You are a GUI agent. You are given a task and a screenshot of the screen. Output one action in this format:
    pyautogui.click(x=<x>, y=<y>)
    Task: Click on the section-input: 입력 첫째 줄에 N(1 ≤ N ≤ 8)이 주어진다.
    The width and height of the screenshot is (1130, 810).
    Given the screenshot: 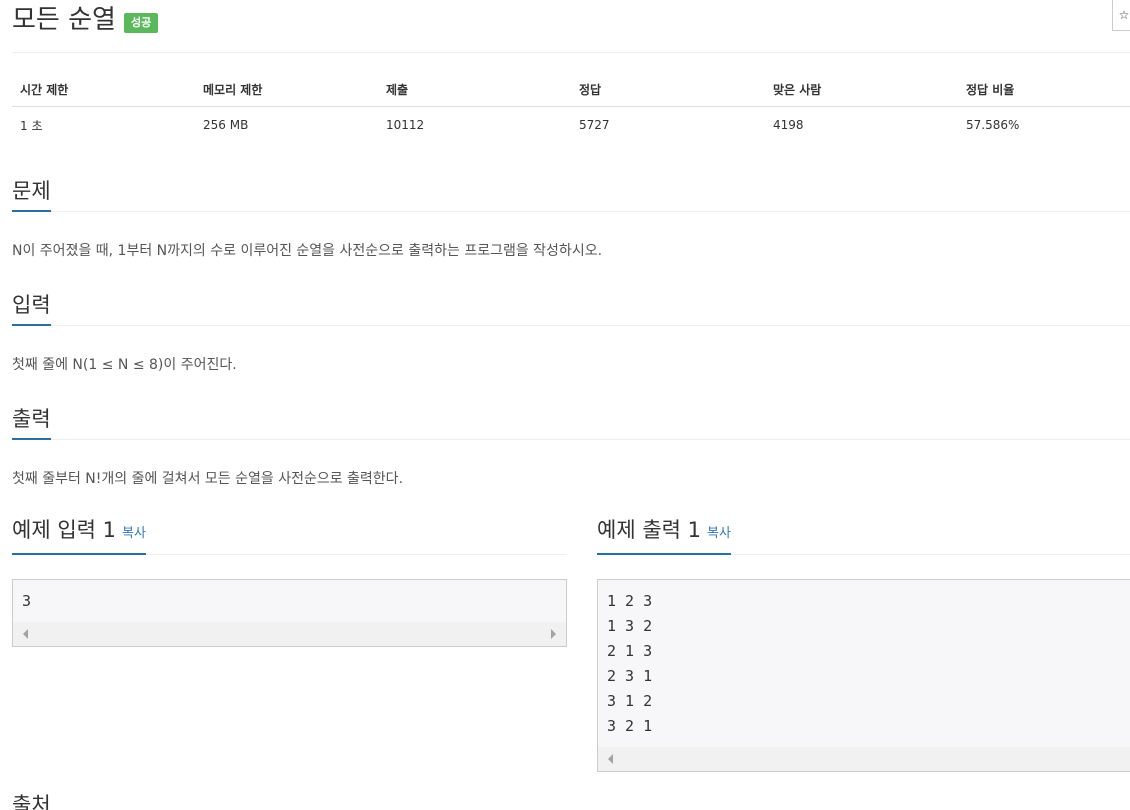 What is the action you would take?
    pyautogui.click(x=571, y=331)
    